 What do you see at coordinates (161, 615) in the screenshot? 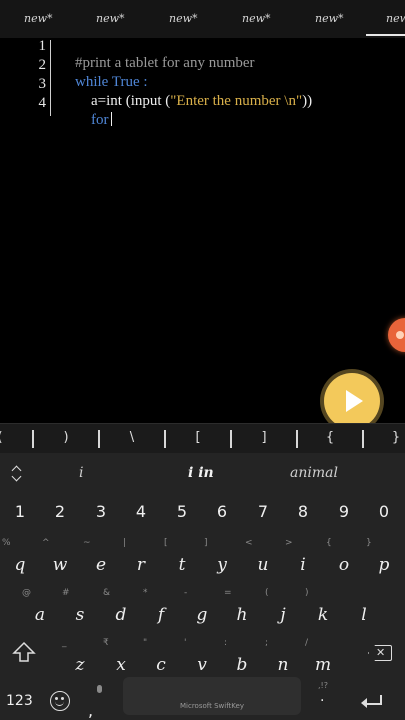
I see `key-label: f` at bounding box center [161, 615].